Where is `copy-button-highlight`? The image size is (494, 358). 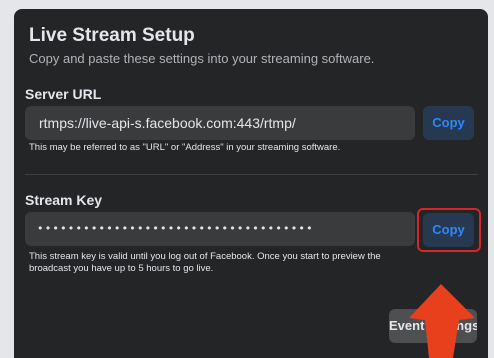
copy-button-highlight is located at coordinates (449, 230).